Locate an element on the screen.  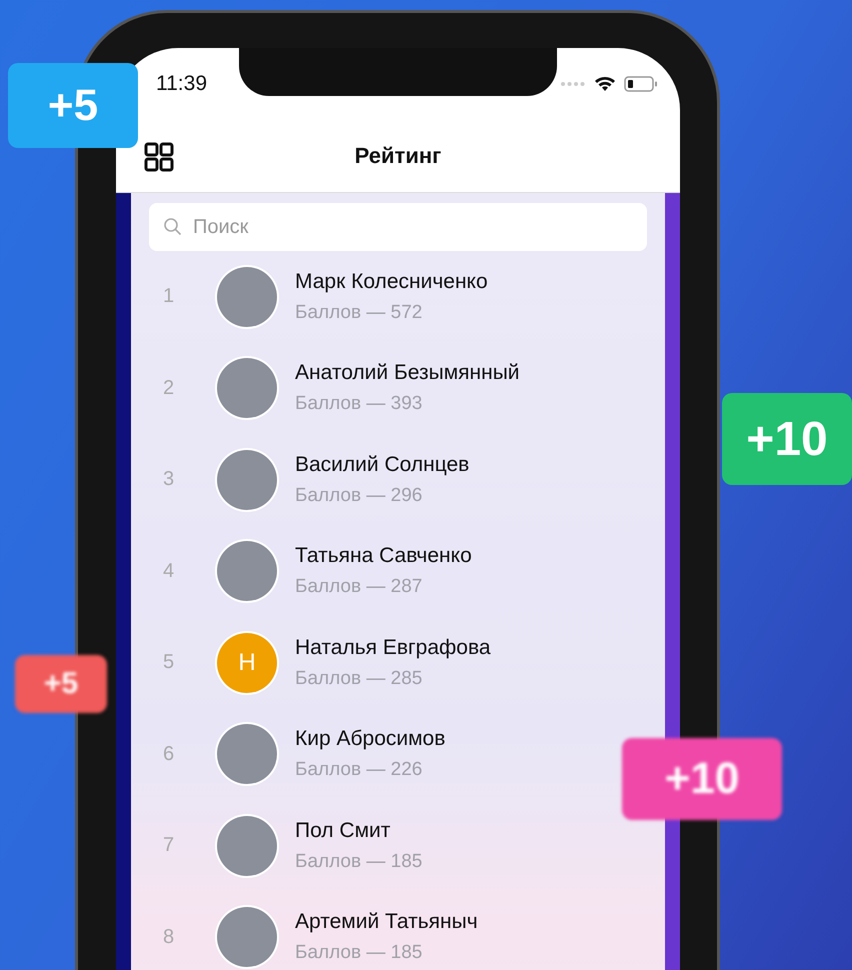
user-name: Анатолий Безымянный is located at coordinates (407, 373).